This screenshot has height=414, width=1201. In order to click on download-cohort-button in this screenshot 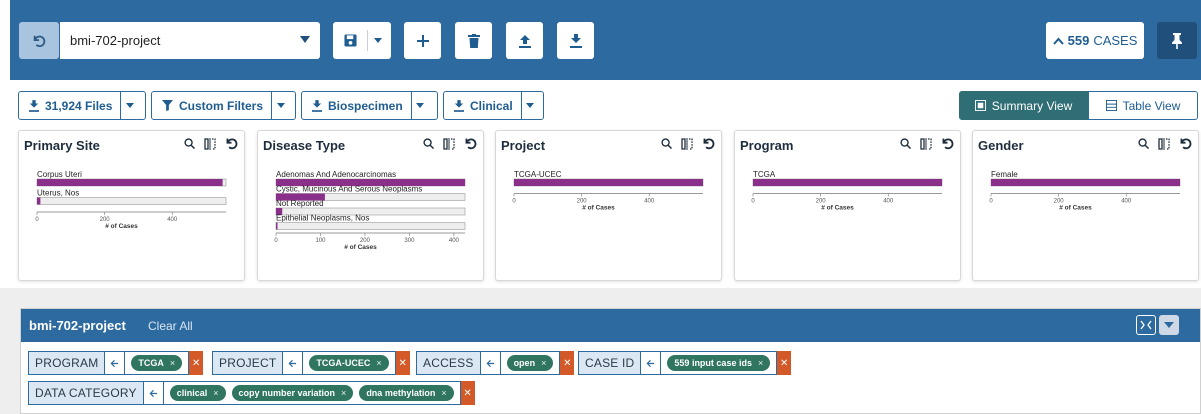, I will do `click(575, 40)`.